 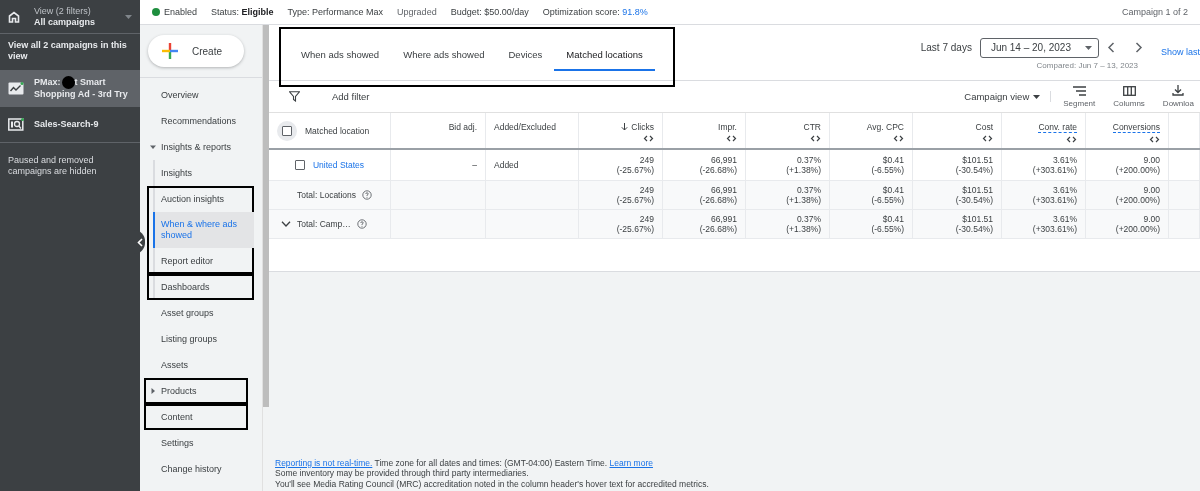 I want to click on column-header: Conv. rate, so click(x=1057, y=127).